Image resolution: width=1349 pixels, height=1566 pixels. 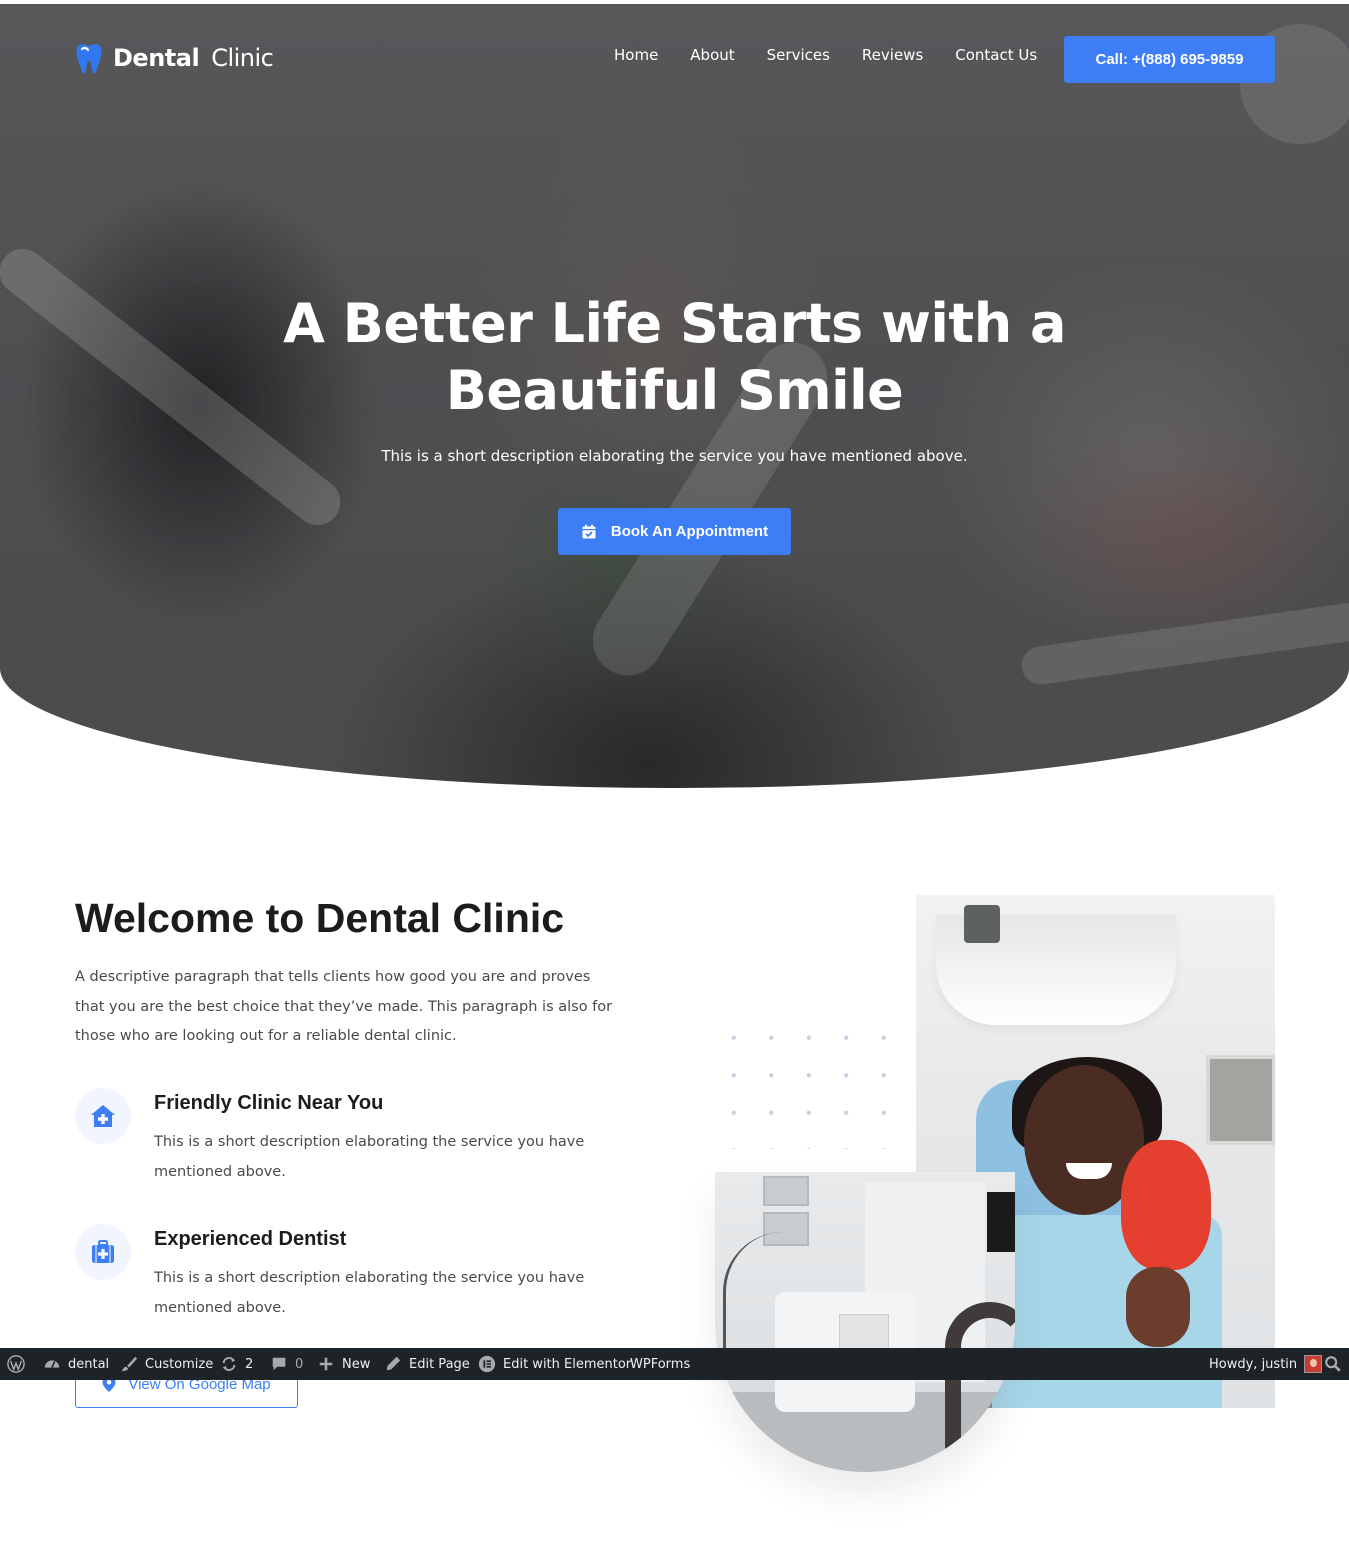 What do you see at coordinates (1266, 1364) in the screenshot?
I see `admin-account-menu: Howdy, justin` at bounding box center [1266, 1364].